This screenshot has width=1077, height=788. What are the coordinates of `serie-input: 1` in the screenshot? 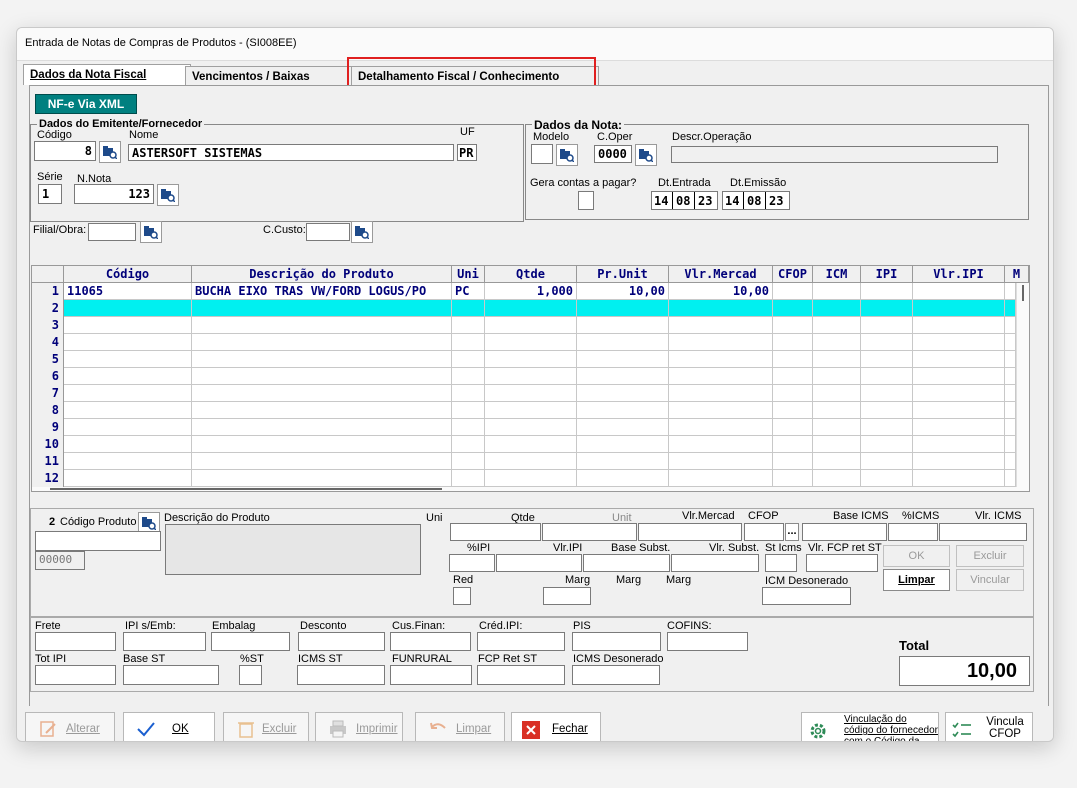 It's located at (50, 194).